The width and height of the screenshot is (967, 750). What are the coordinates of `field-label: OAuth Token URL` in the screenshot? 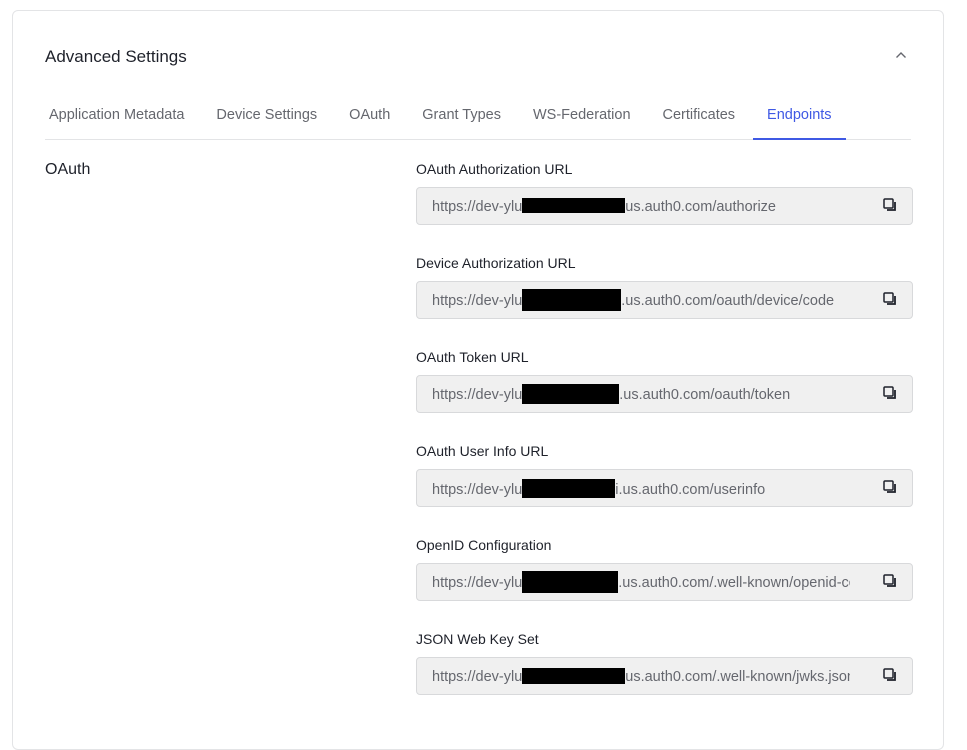 It's located at (472, 357).